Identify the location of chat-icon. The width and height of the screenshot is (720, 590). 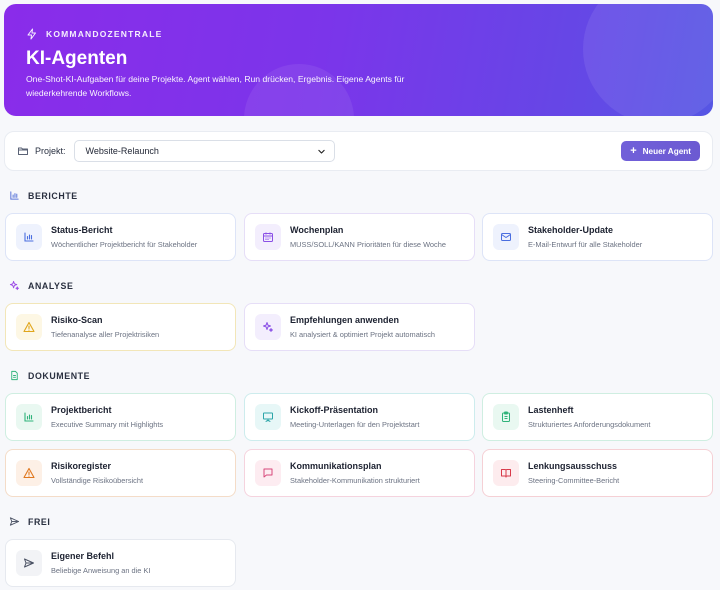
(268, 473).